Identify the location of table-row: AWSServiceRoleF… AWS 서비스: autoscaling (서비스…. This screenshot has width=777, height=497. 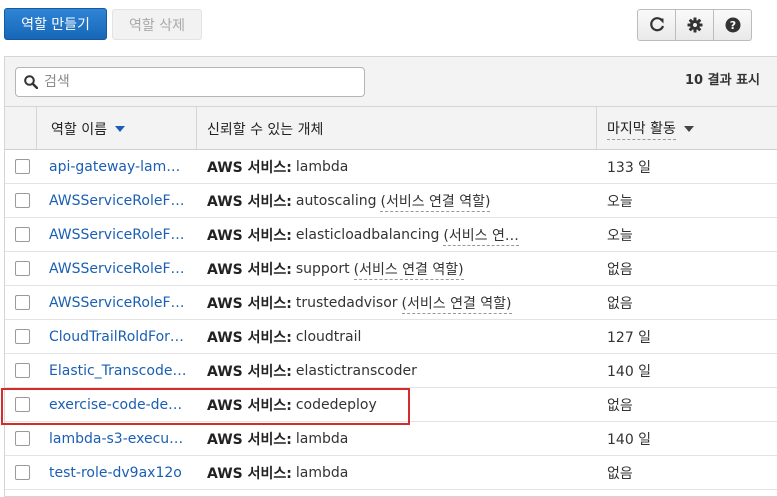
(391, 201).